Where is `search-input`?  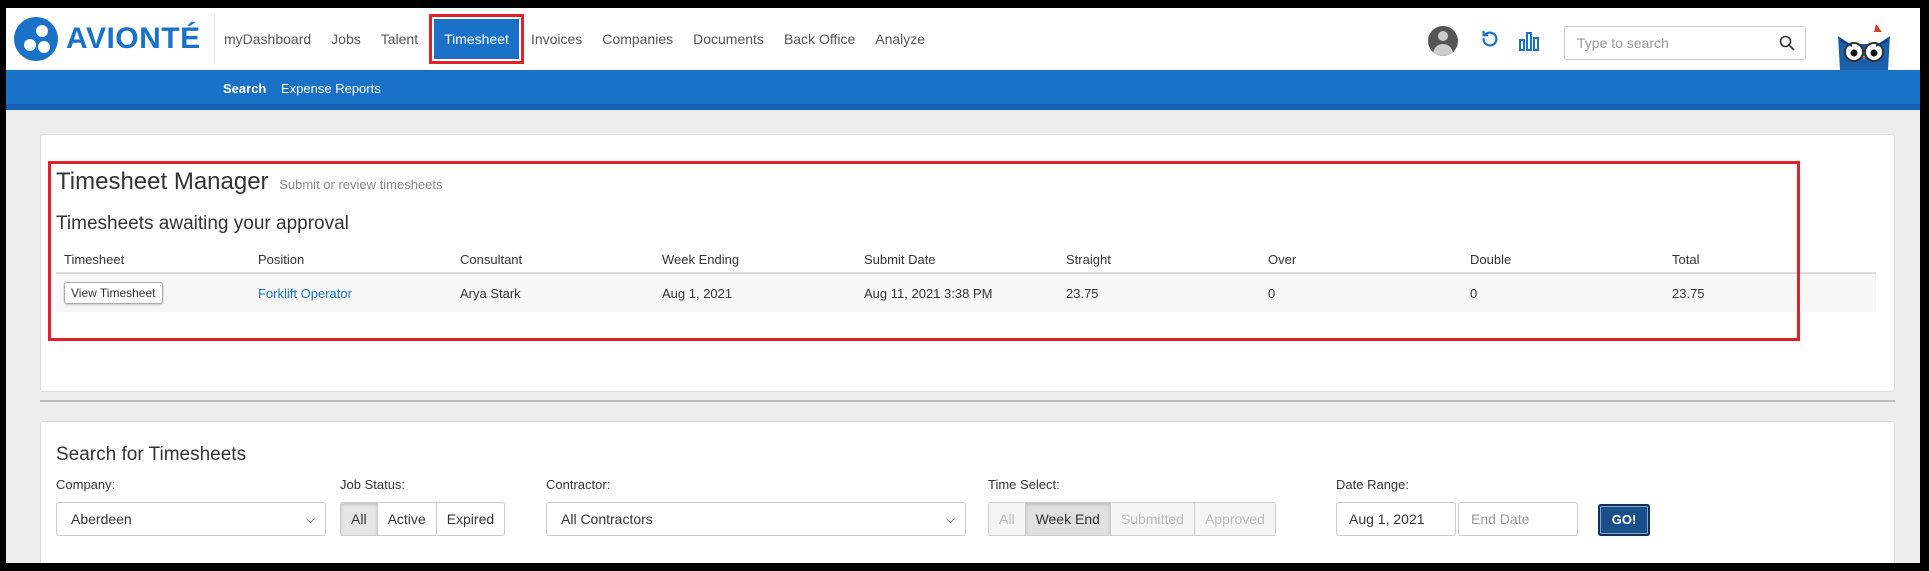 search-input is located at coordinates (1665, 43).